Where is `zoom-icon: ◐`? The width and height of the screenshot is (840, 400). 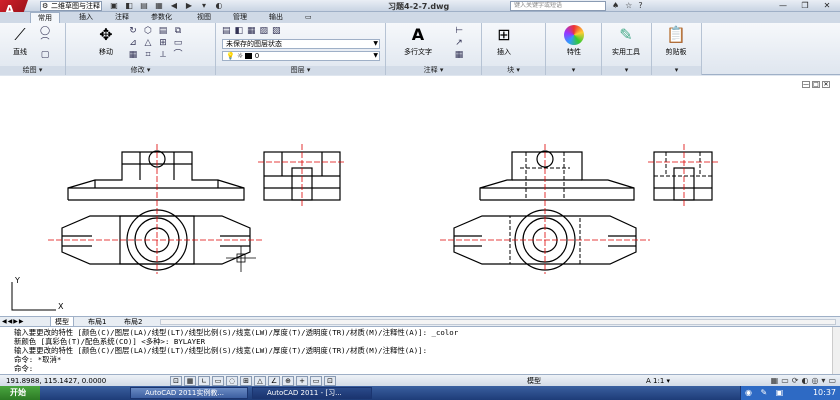 zoom-icon: ◐ is located at coordinates (804, 381).